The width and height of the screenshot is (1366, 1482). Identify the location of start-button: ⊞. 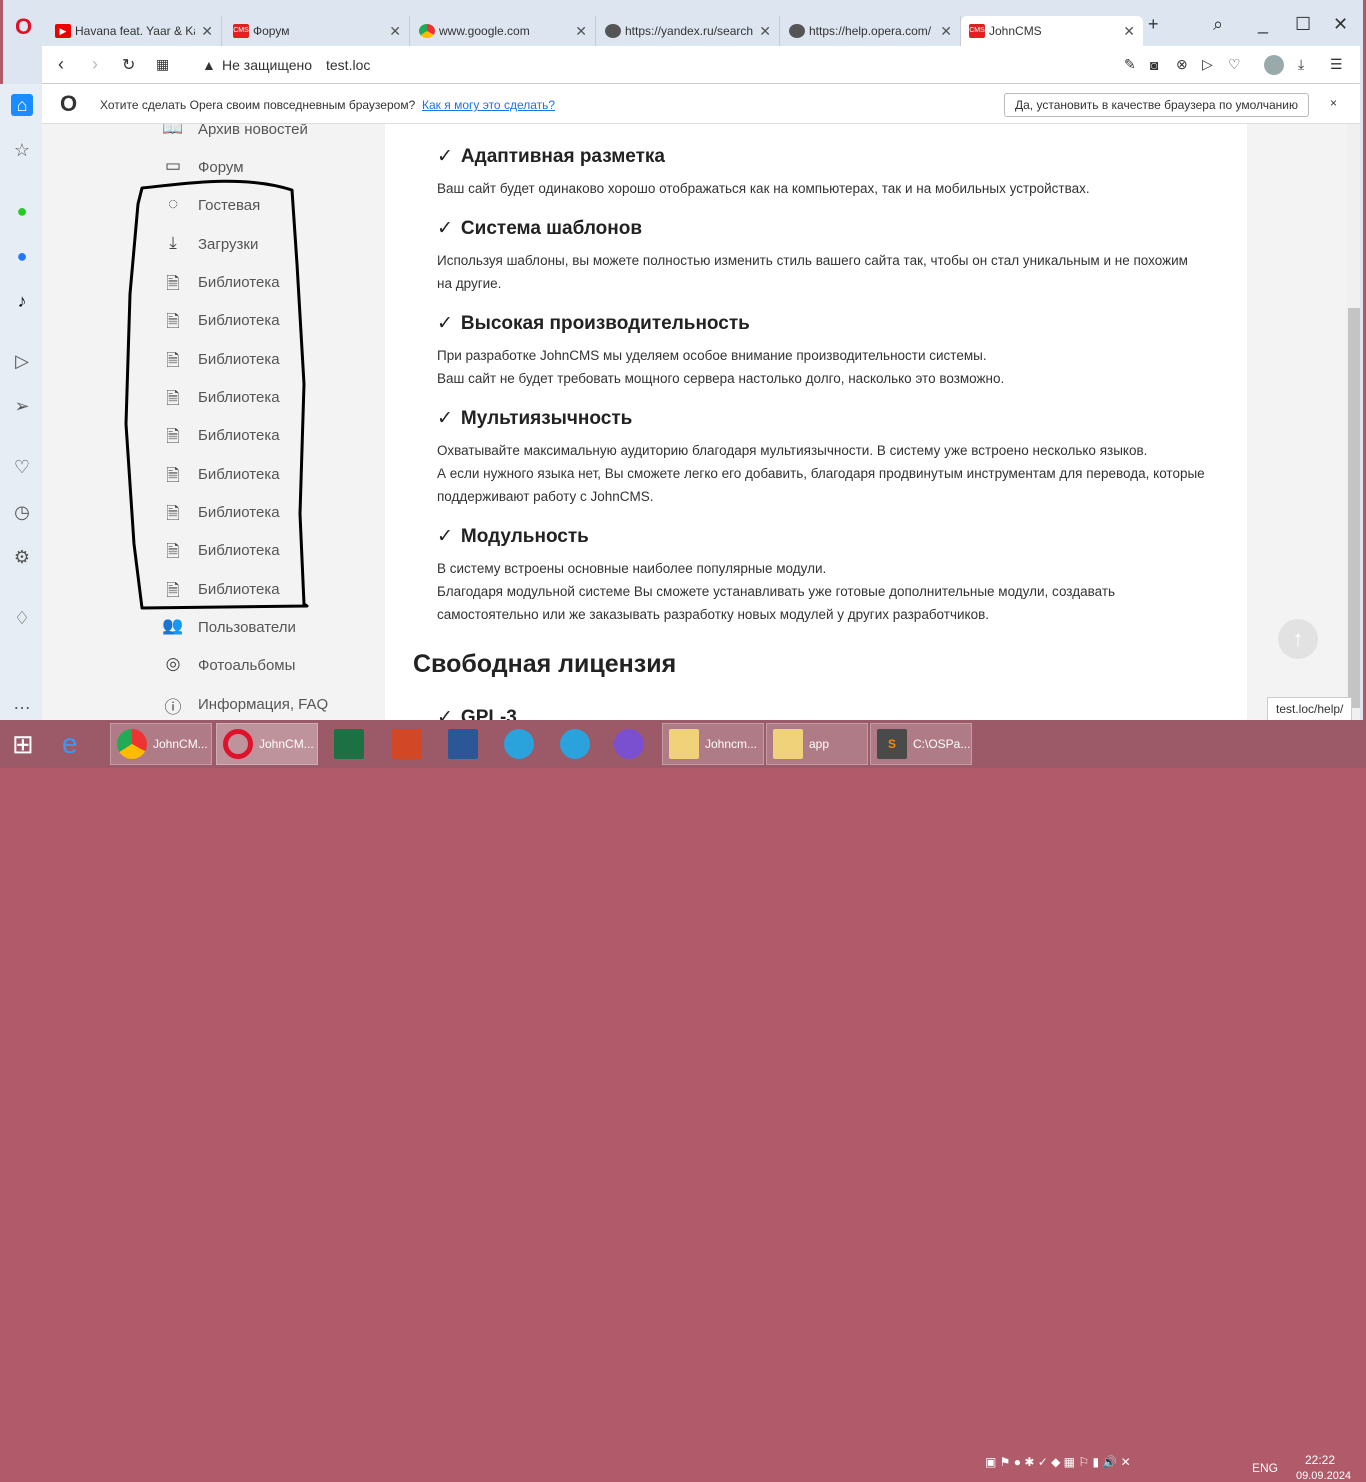
(23, 744).